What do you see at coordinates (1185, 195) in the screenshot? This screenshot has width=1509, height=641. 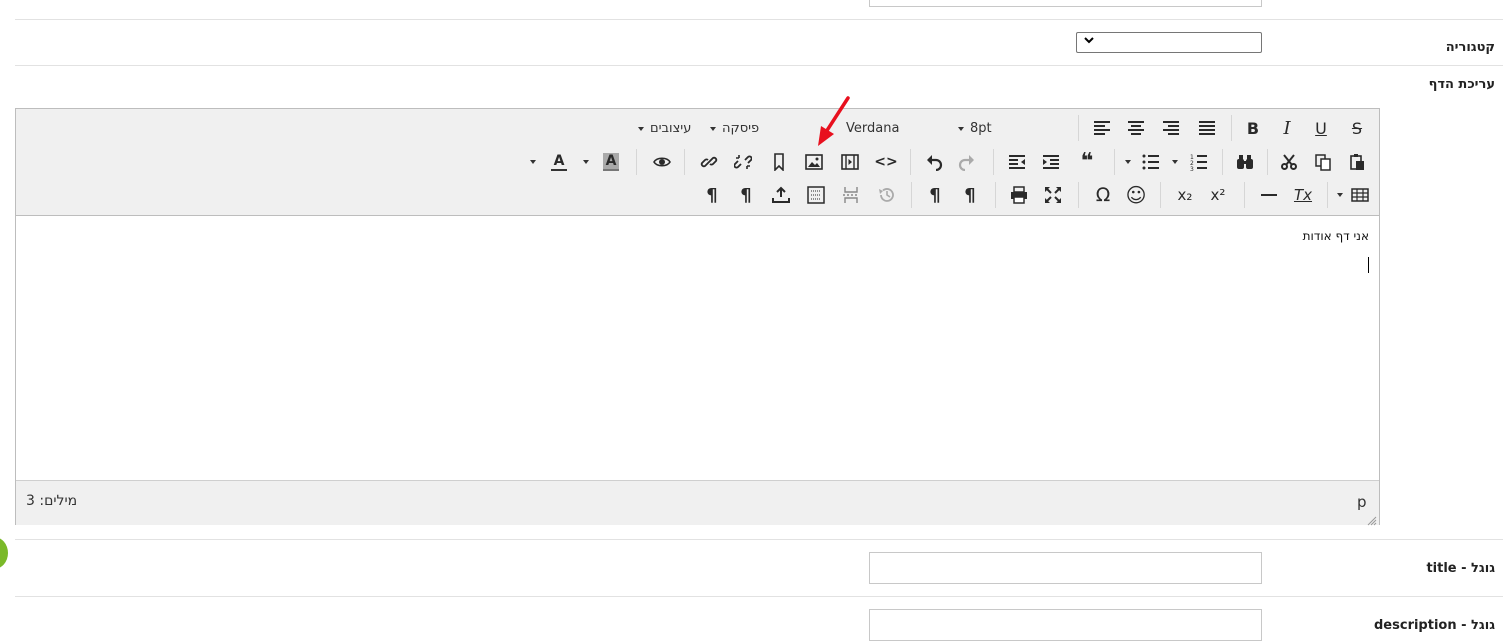 I see `subscript-button: x₂` at bounding box center [1185, 195].